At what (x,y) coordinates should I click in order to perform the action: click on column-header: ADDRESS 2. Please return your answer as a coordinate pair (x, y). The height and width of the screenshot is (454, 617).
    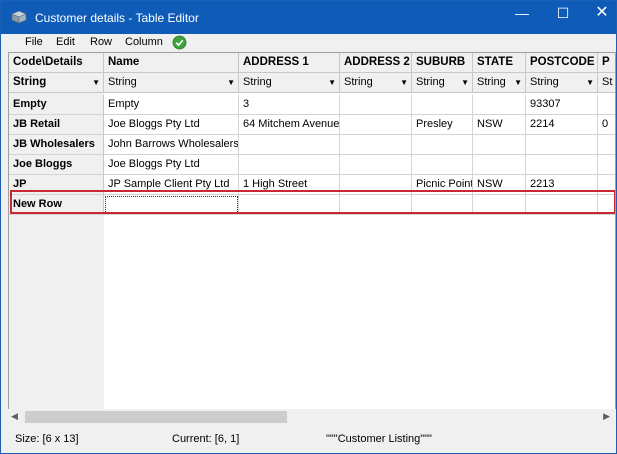
    Looking at the image, I should click on (376, 63).